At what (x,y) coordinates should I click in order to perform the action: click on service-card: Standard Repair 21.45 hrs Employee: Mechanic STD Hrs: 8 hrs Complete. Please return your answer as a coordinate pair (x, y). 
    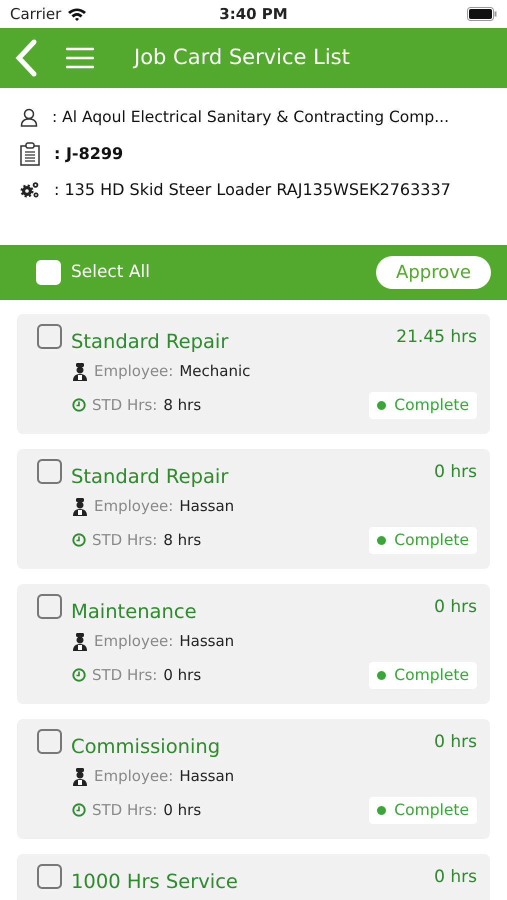
    Looking at the image, I should click on (253, 374).